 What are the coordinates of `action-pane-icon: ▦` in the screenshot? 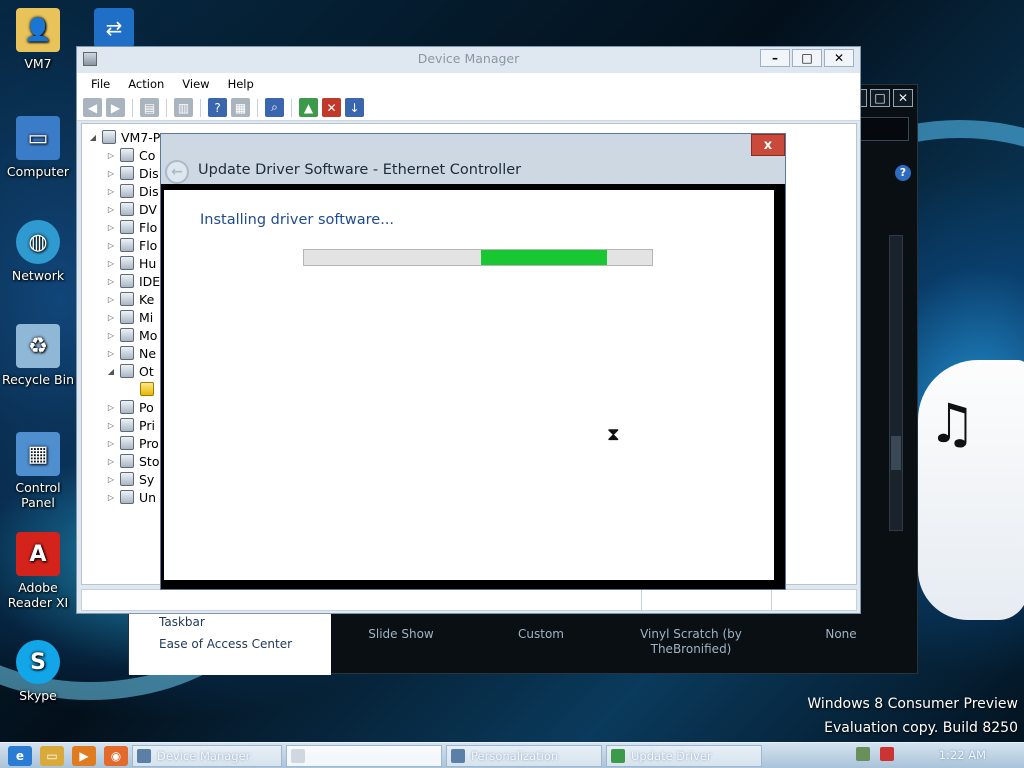 It's located at (240, 107).